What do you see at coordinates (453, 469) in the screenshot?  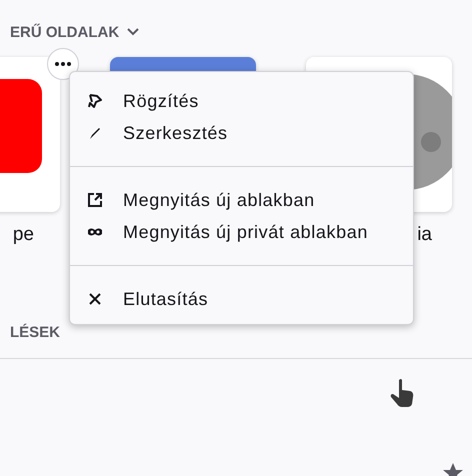 I see `star-icon` at bounding box center [453, 469].